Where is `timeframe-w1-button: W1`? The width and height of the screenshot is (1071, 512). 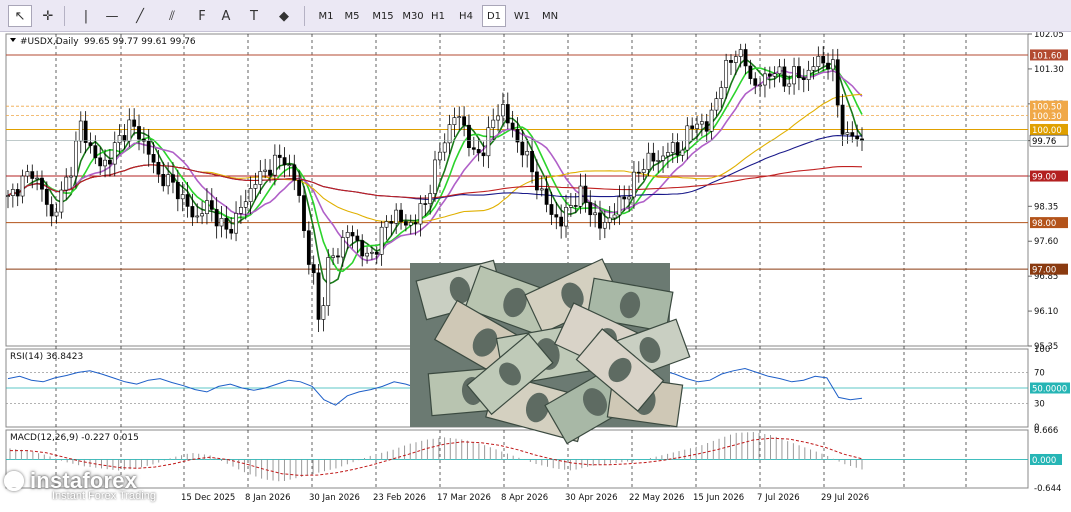
timeframe-w1-button: W1 is located at coordinates (522, 16).